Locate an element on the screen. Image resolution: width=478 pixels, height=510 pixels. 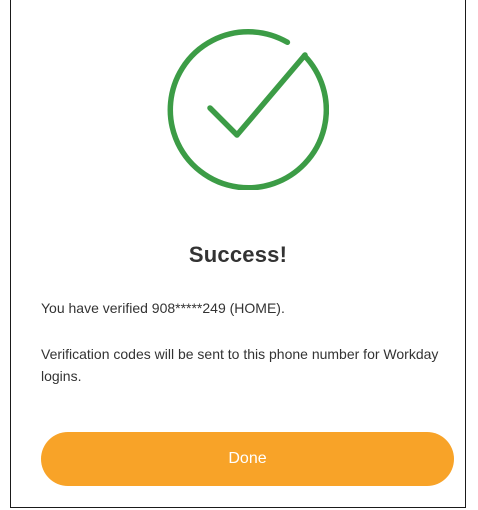
success-title: Success! is located at coordinates (238, 254).